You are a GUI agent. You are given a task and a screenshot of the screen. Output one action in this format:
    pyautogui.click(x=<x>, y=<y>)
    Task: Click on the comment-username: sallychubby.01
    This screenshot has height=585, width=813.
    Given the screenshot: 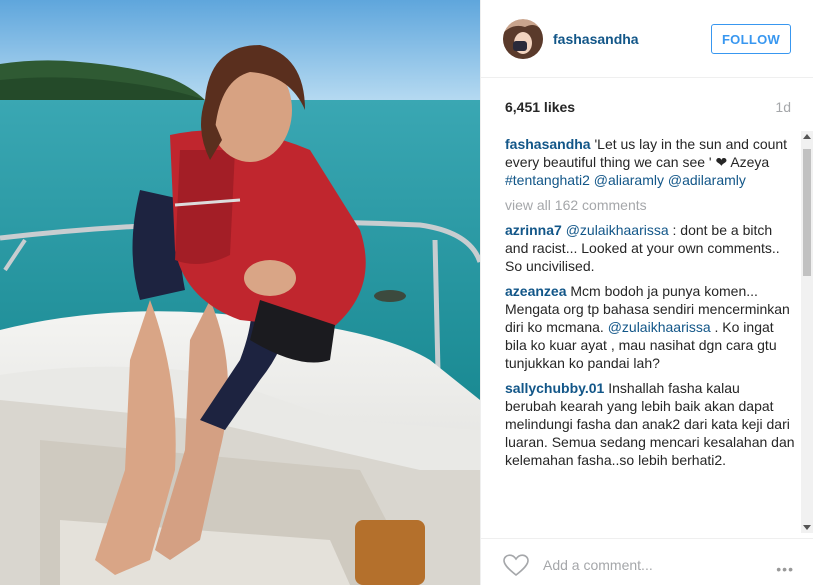 What is the action you would take?
    pyautogui.click(x=554, y=388)
    